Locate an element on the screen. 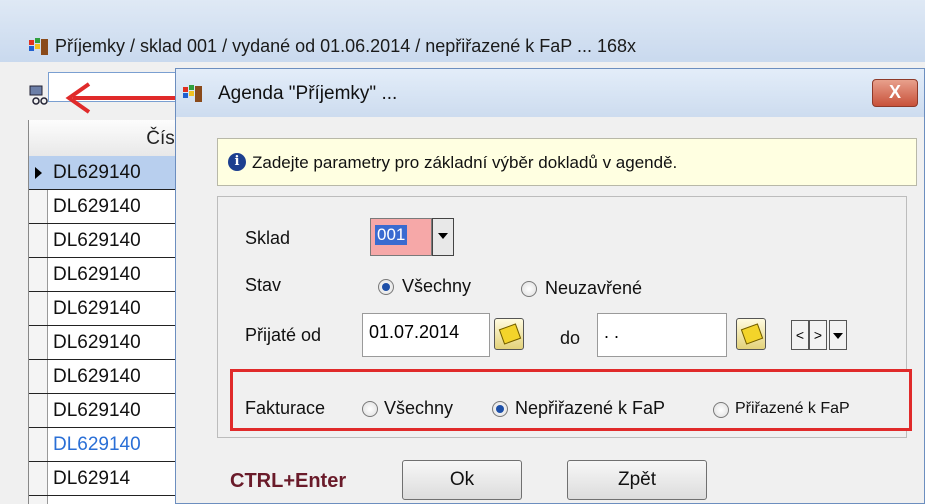 This screenshot has width=925, height=504. shortcut-hint: CTRL+Enter is located at coordinates (288, 481).